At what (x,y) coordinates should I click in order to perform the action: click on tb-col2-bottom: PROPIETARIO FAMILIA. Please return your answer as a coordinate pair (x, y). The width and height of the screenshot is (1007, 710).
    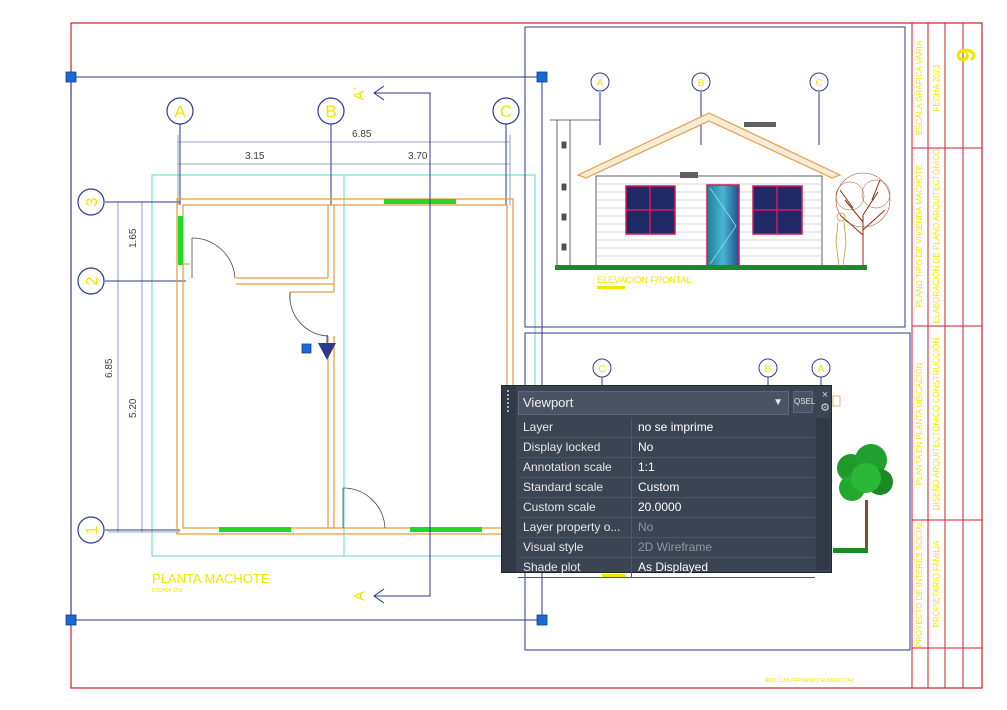
    Looking at the image, I should click on (936, 584).